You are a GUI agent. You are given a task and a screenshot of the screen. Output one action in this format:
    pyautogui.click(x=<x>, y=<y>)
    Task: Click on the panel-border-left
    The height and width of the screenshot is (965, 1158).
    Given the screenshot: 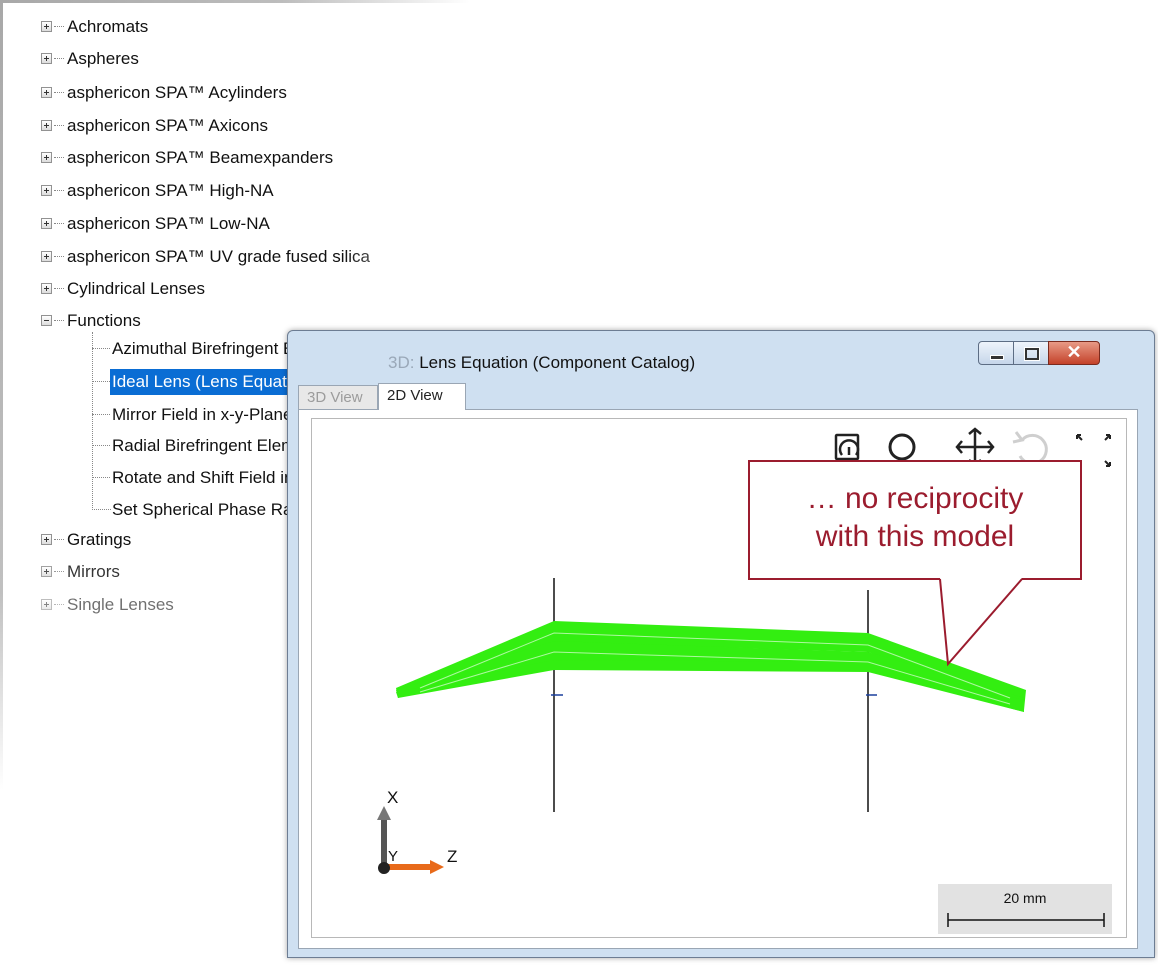 What is the action you would take?
    pyautogui.click(x=1, y=395)
    